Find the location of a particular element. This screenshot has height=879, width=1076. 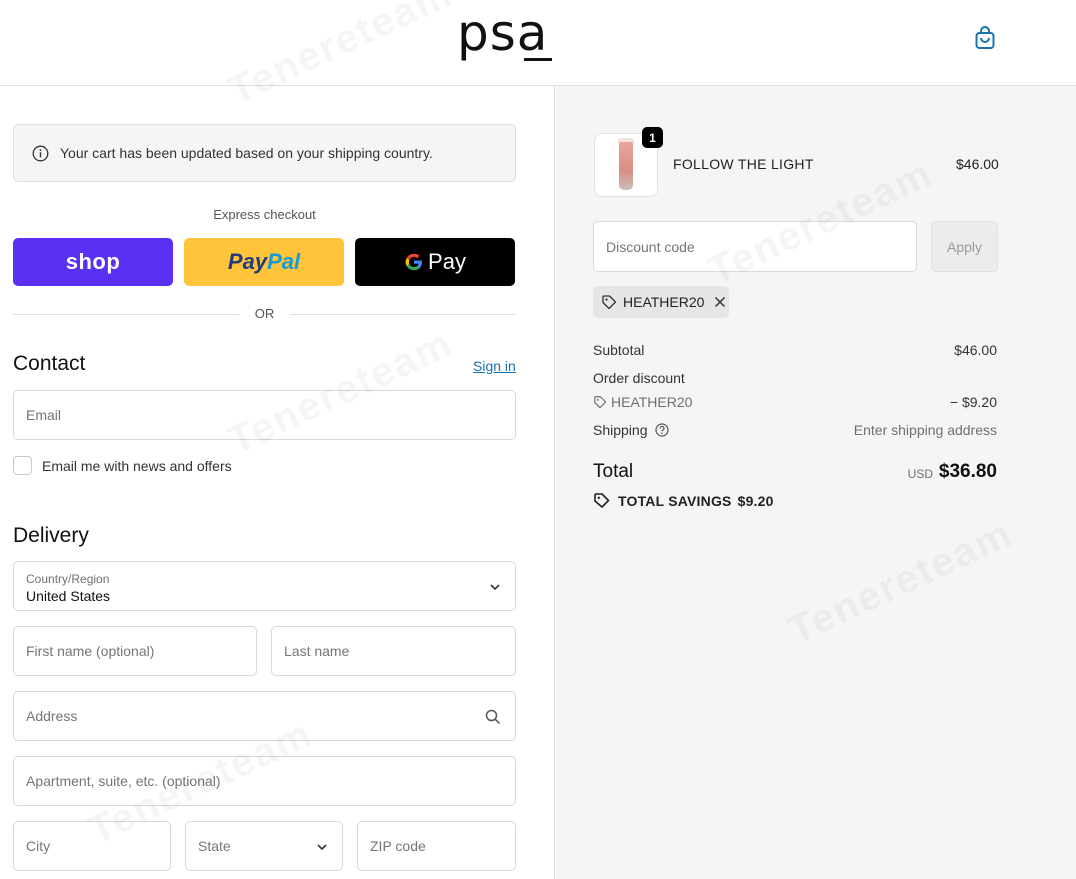

country-region-label: Country/Region is located at coordinates (68, 579).